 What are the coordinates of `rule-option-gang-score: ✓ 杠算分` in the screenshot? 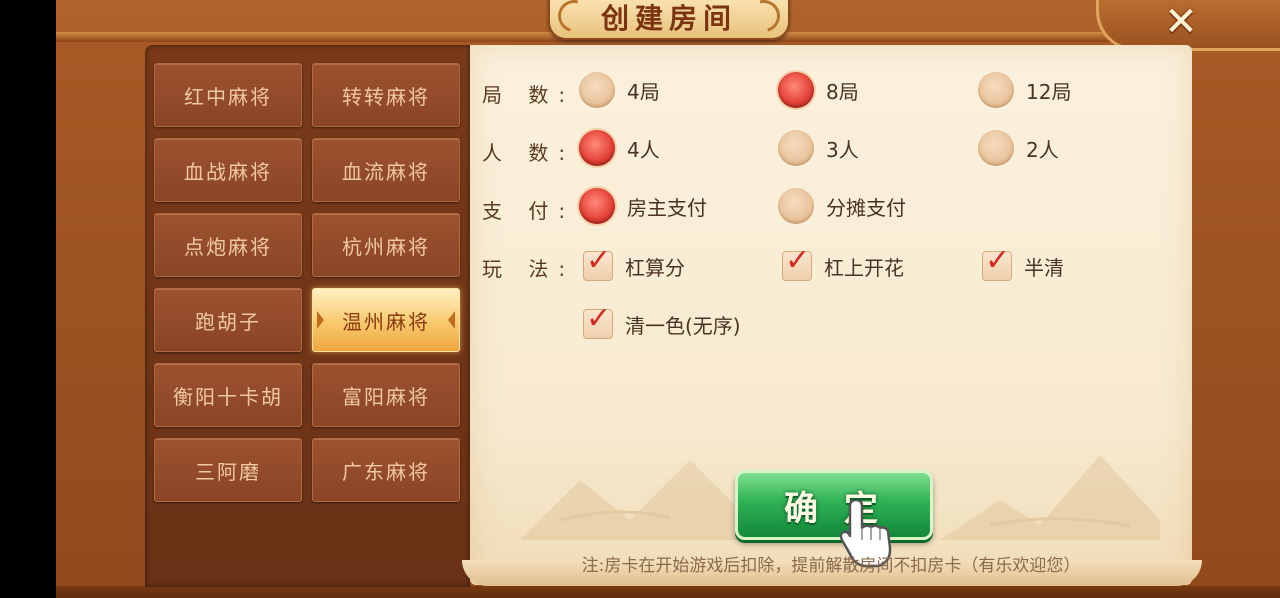 It's located at (634, 263).